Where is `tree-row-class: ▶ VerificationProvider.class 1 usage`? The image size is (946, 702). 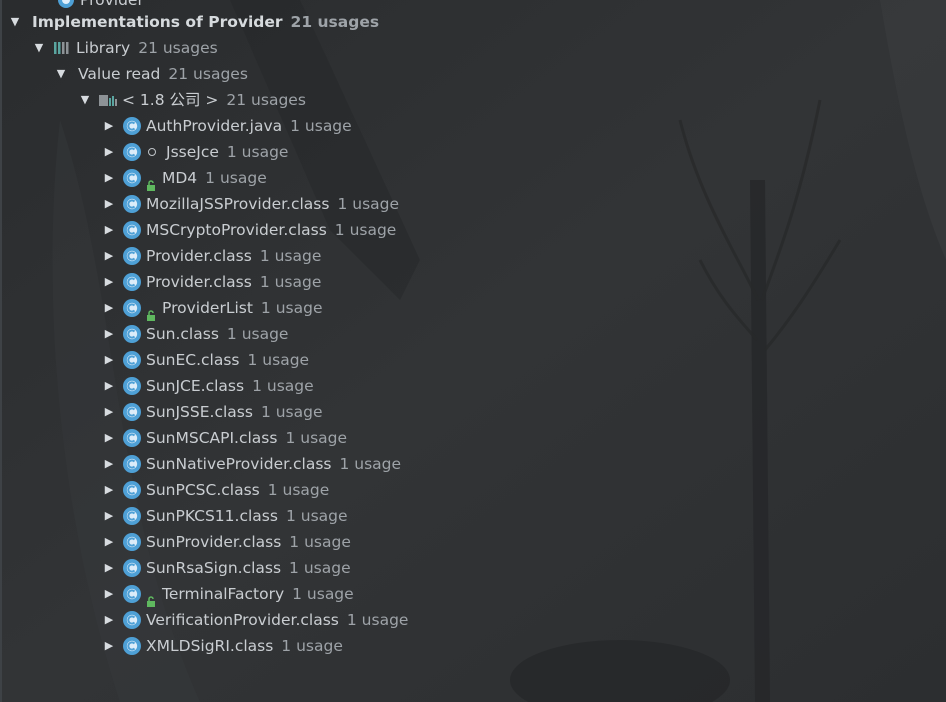 tree-row-class: ▶ VerificationProvider.class 1 usage is located at coordinates (254, 620).